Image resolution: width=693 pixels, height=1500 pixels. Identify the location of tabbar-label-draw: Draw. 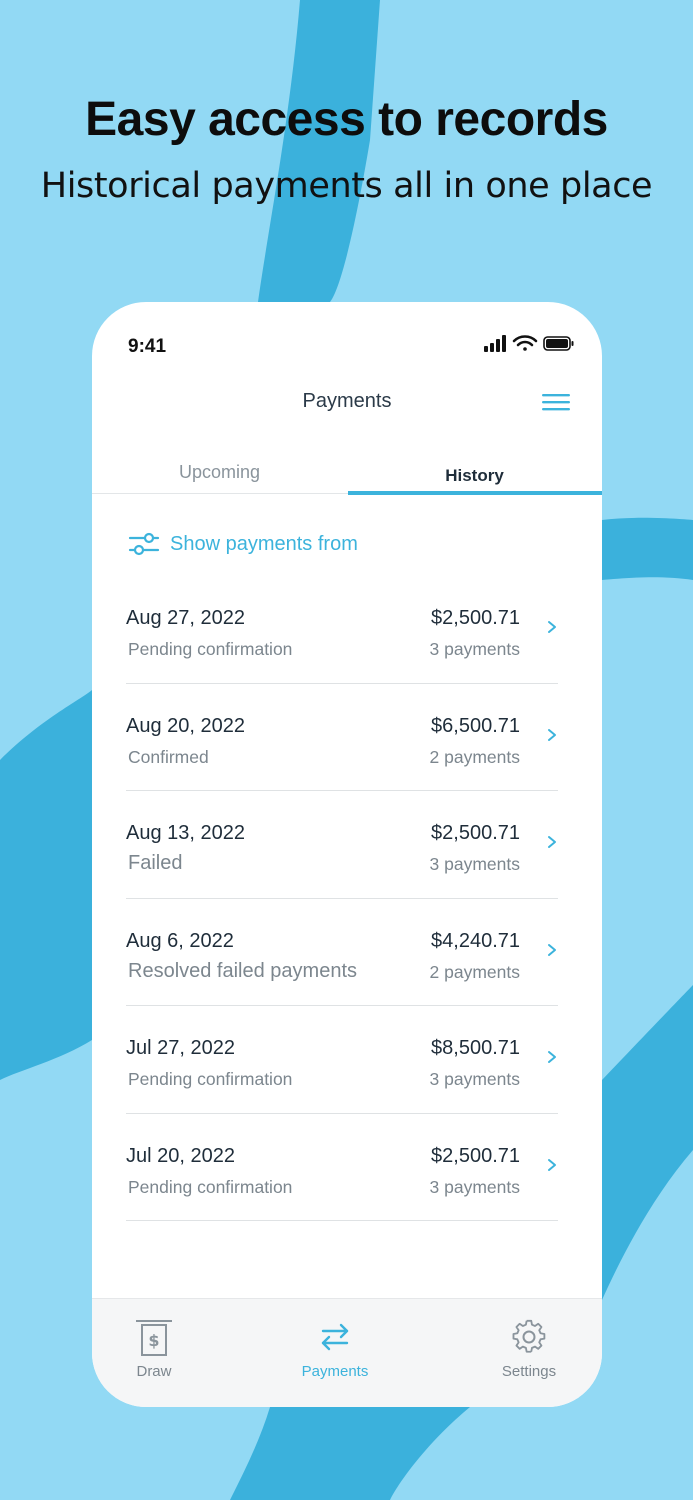
(154, 1371).